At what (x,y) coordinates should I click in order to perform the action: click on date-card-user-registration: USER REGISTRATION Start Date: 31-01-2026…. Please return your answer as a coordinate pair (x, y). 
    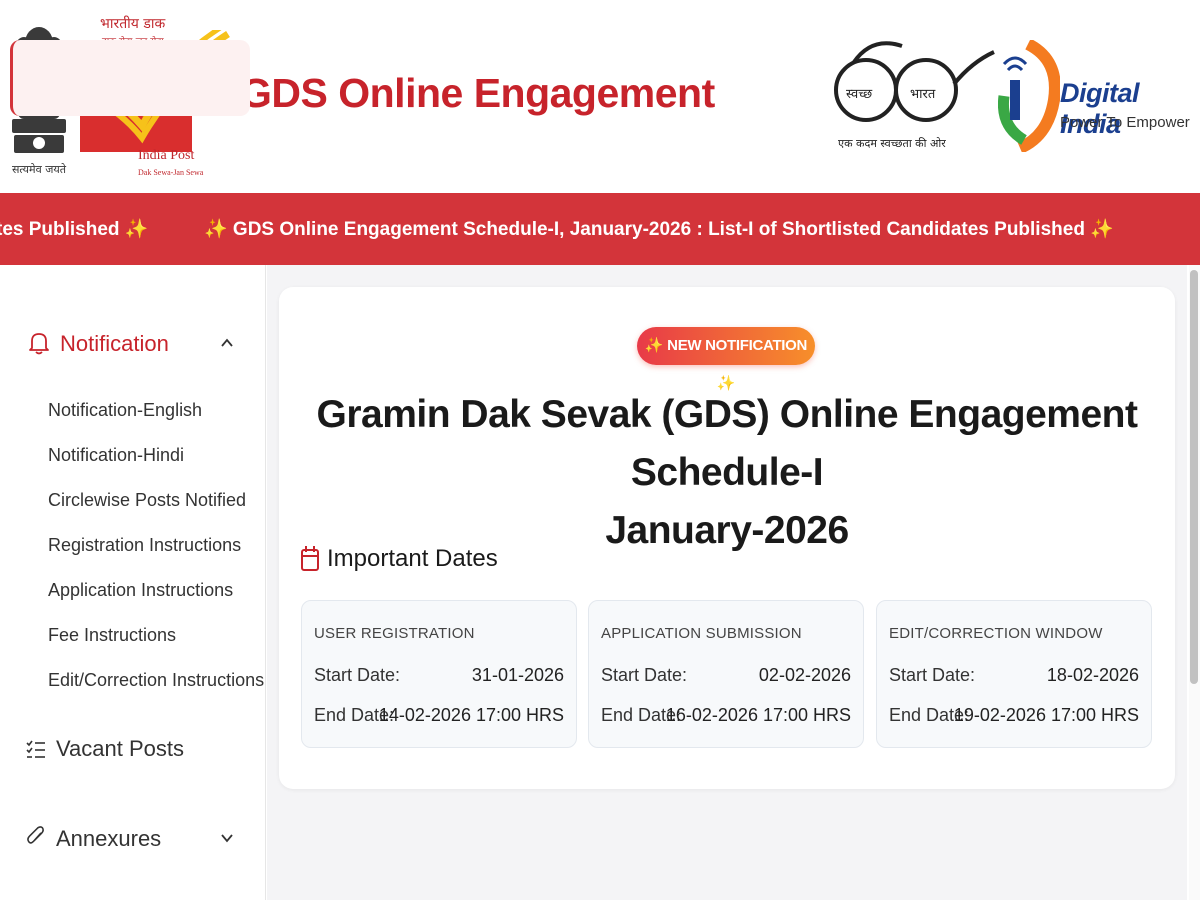
    Looking at the image, I should click on (439, 674).